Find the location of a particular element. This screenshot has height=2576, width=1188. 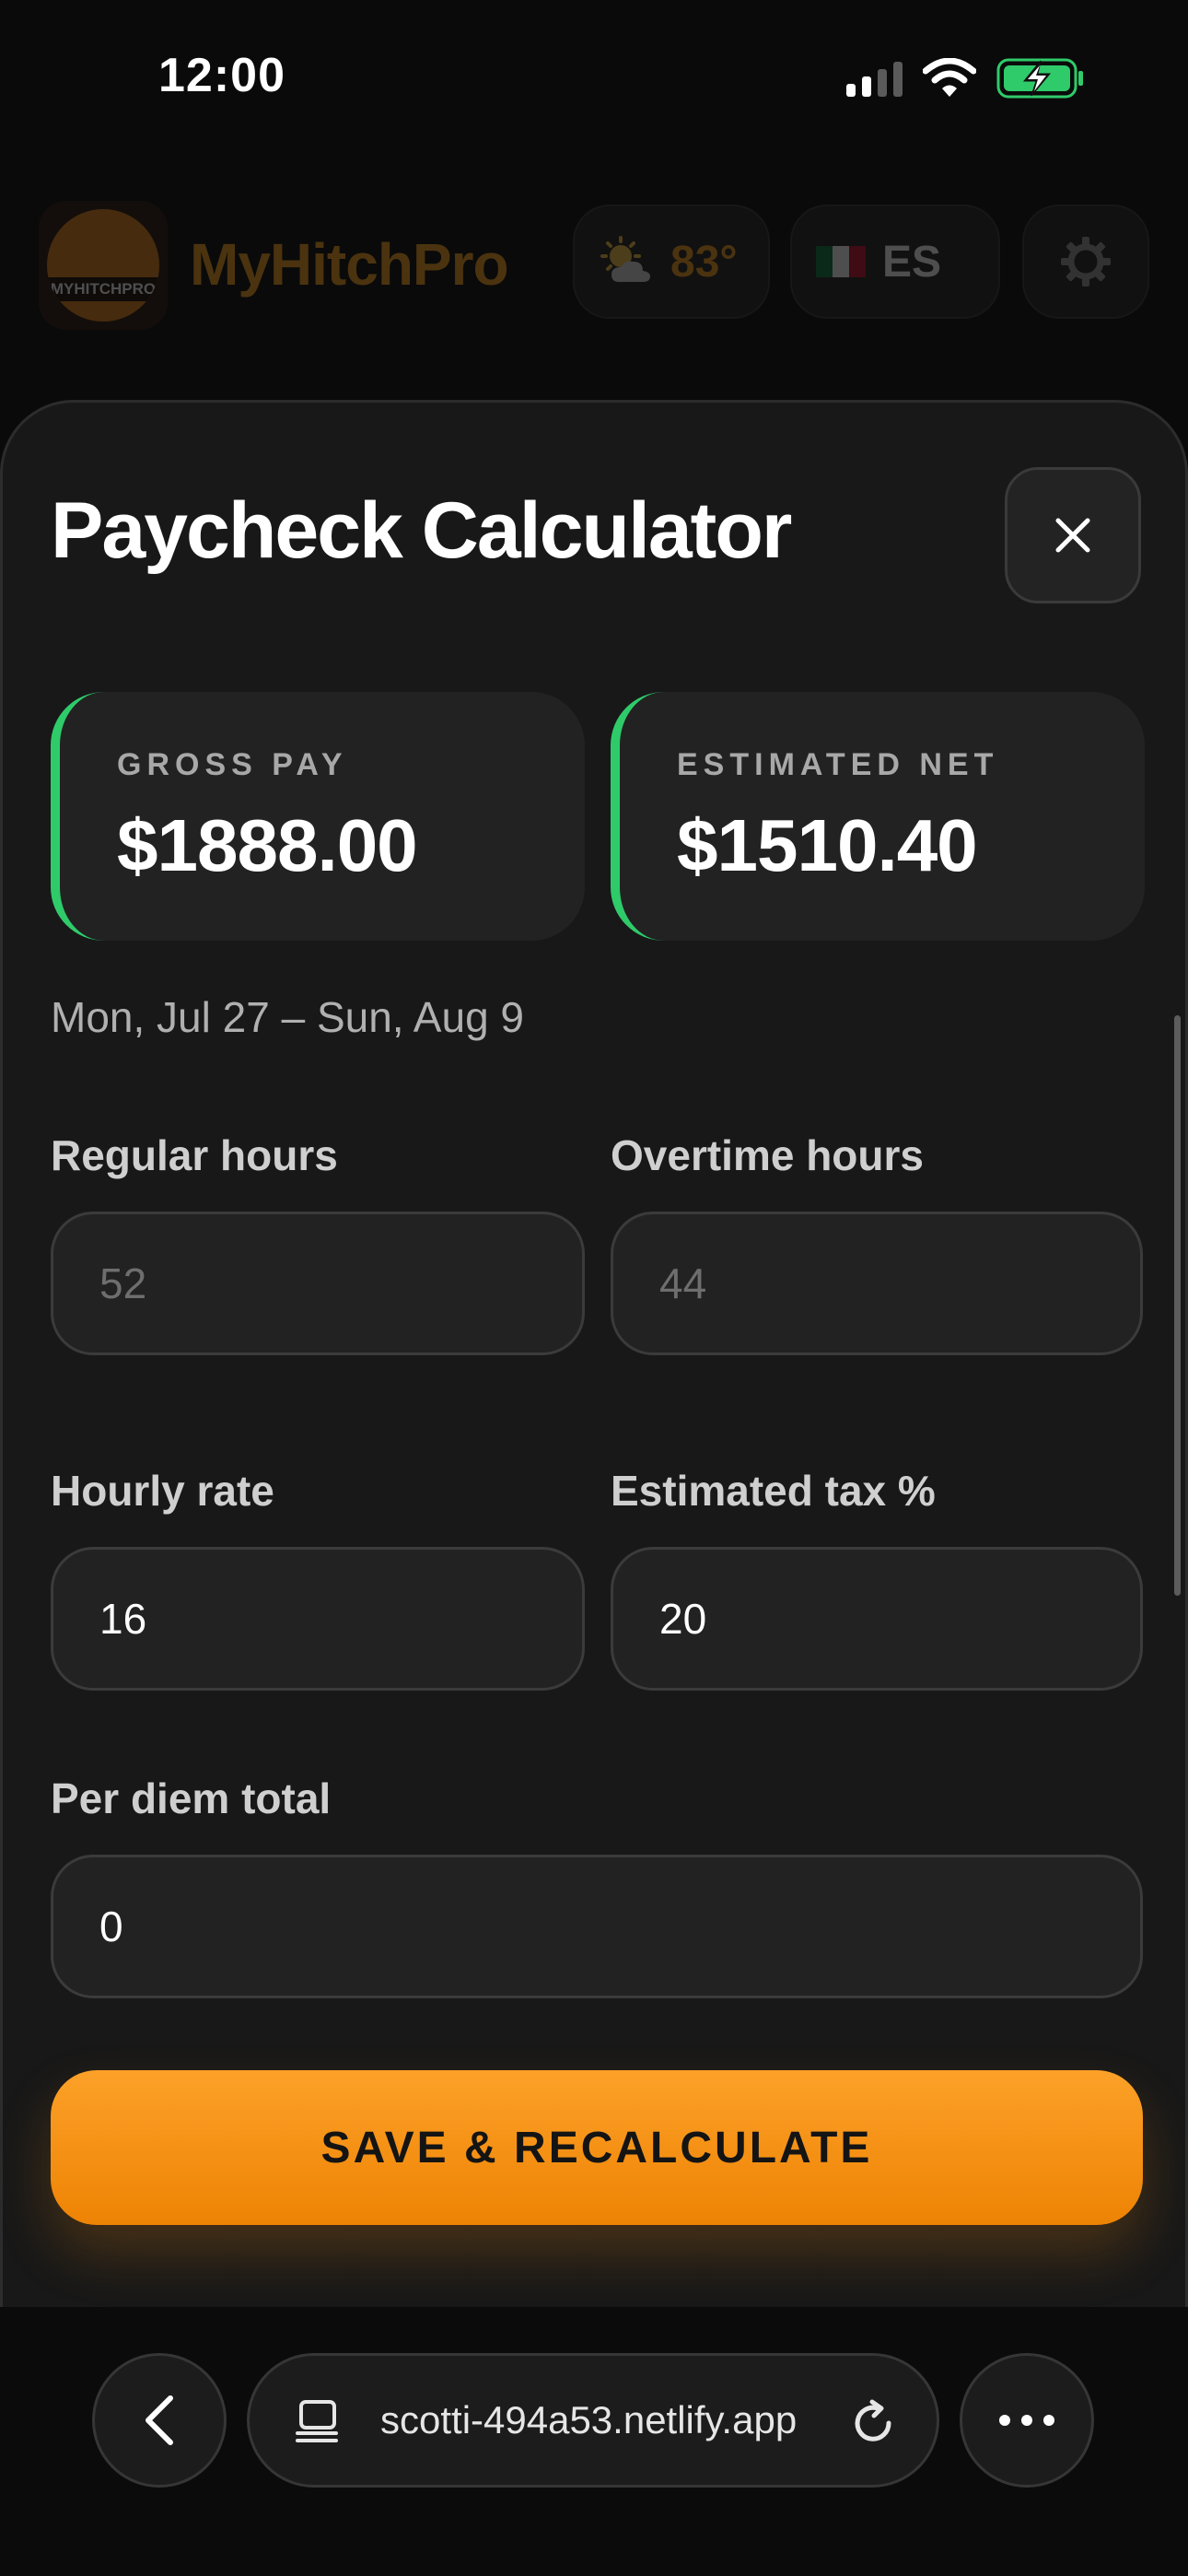

address-bar: scotti-494a53.netlify.app is located at coordinates (593, 2420).